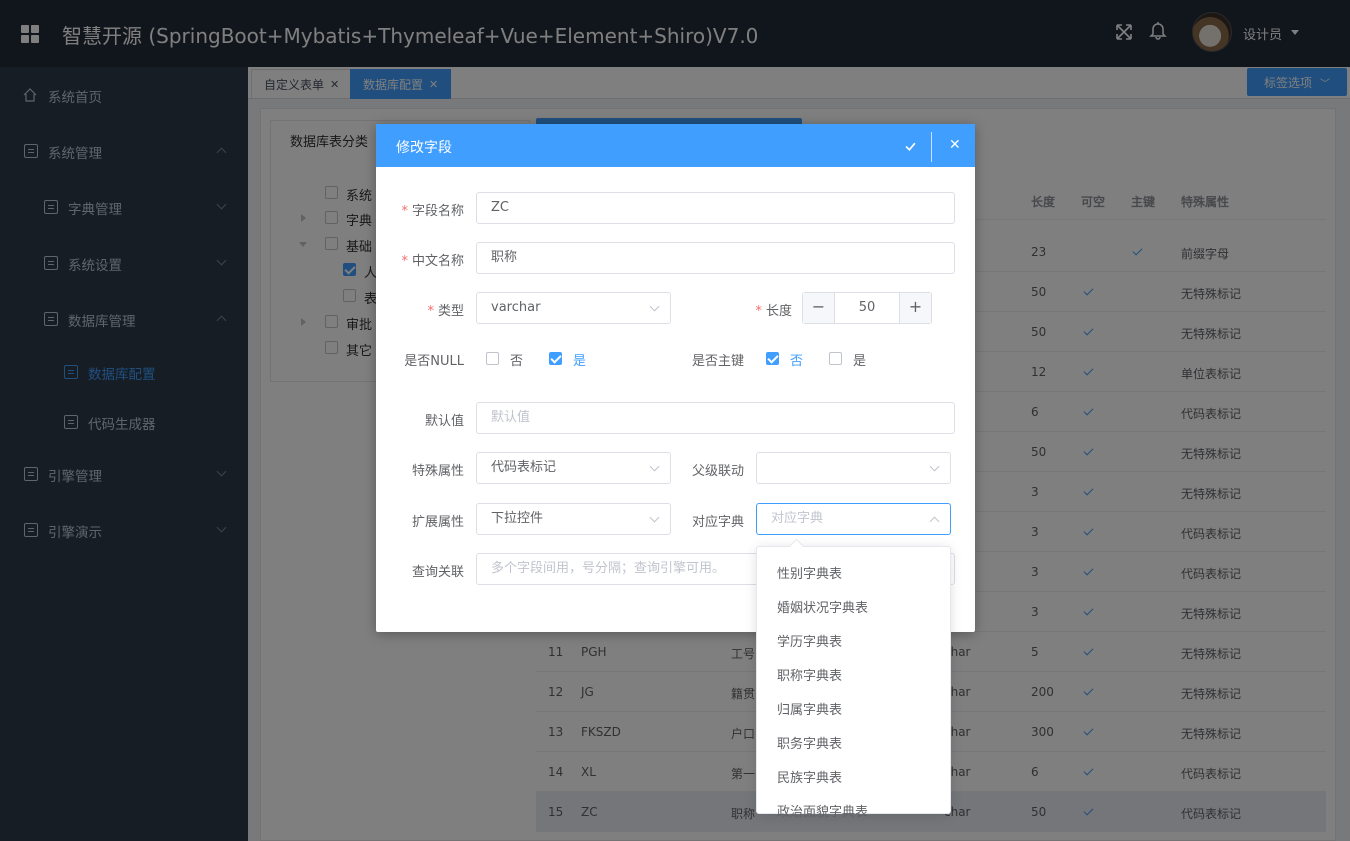 The width and height of the screenshot is (1350, 841). I want to click on increment-button: +, so click(915, 308).